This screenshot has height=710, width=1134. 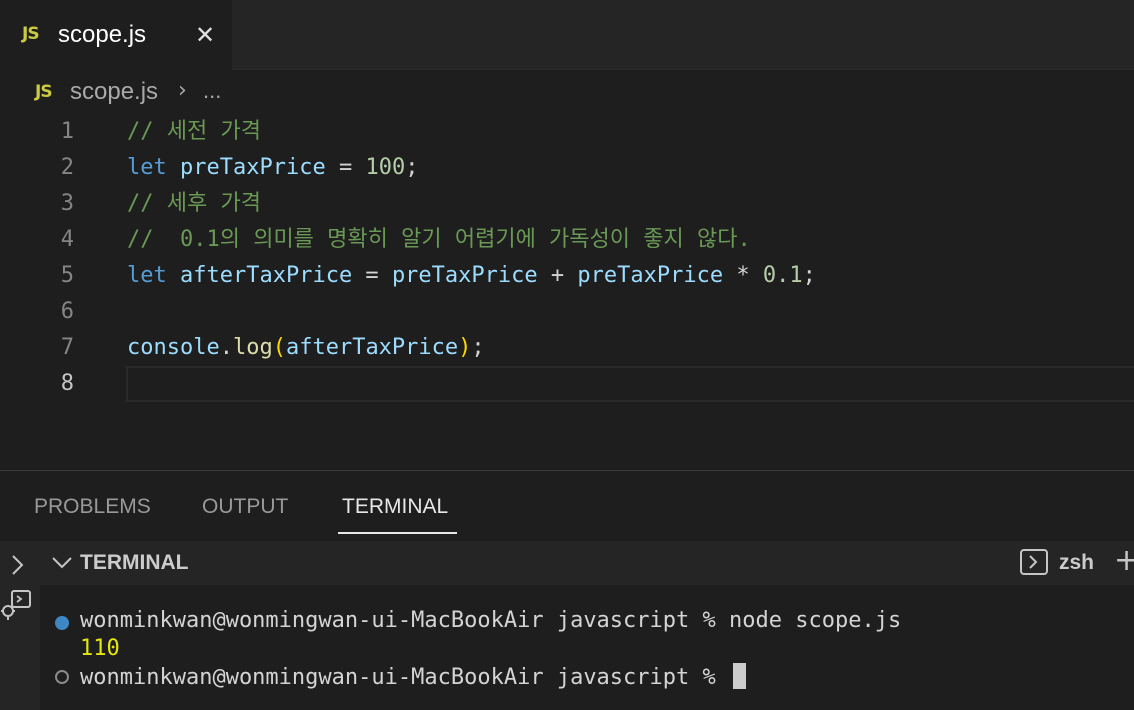 I want to click on breadcrumb-file: scope.js, so click(x=114, y=92).